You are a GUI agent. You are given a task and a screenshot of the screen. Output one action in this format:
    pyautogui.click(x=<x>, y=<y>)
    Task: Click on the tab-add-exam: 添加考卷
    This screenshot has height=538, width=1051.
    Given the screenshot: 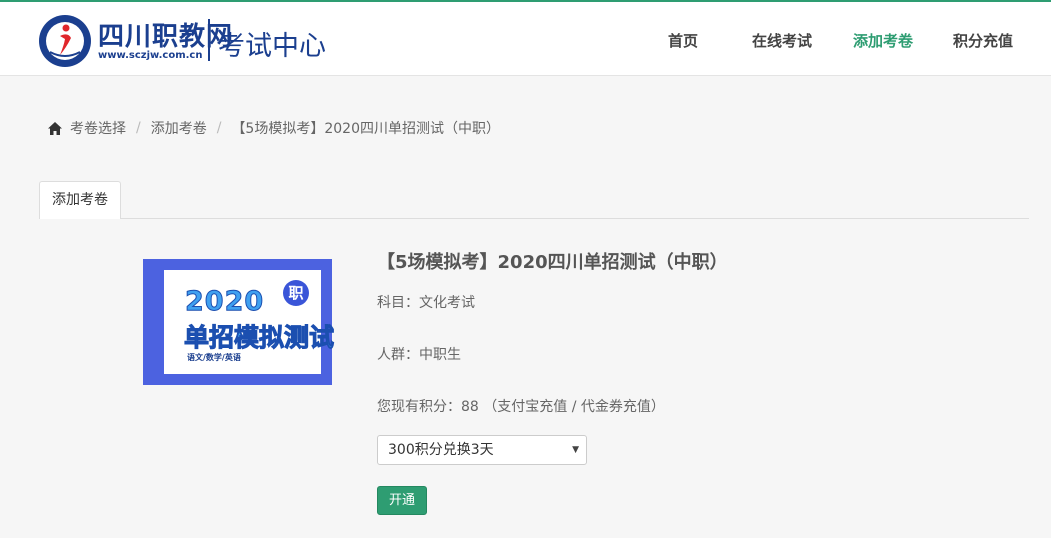 What is the action you would take?
    pyautogui.click(x=80, y=200)
    